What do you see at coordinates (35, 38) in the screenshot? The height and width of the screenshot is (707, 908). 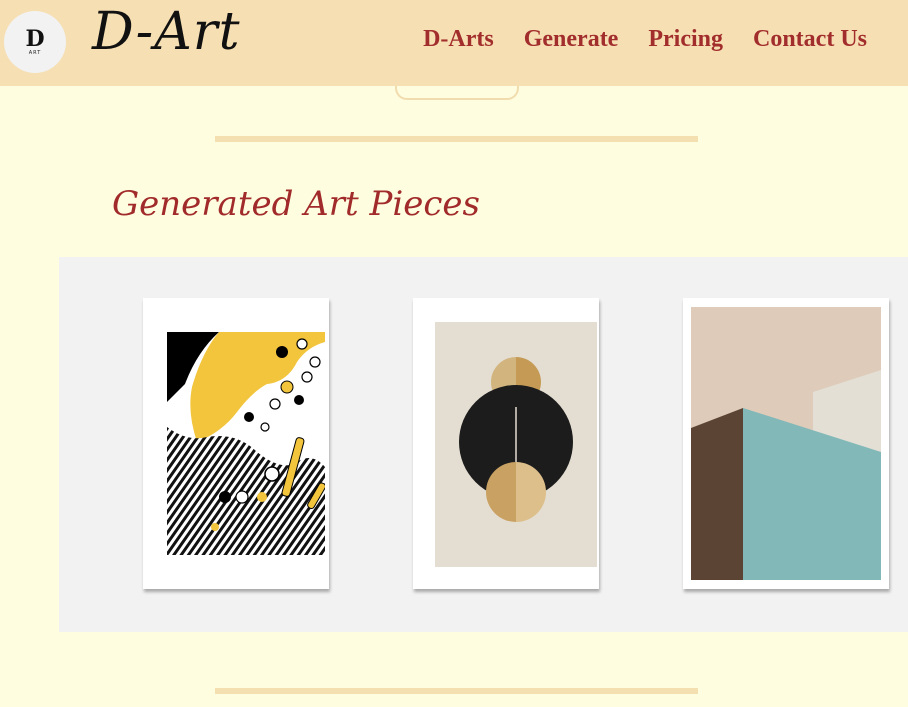 I see `logo-mark: D` at bounding box center [35, 38].